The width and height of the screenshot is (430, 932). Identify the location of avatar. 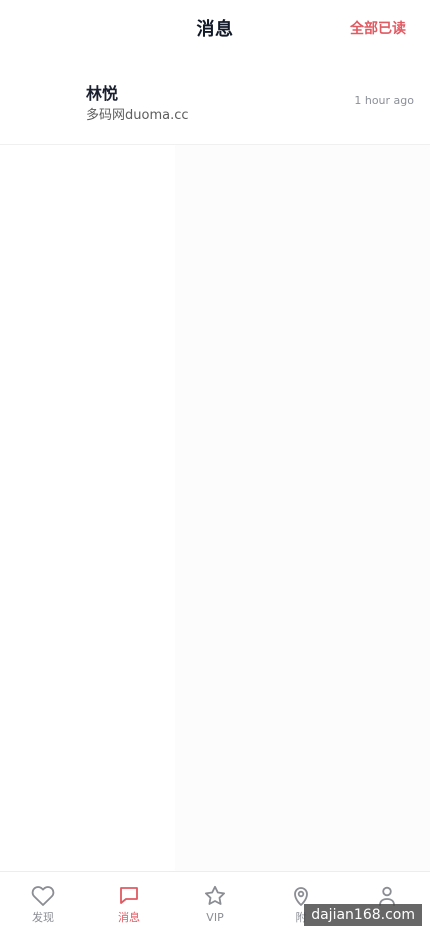
(46, 98).